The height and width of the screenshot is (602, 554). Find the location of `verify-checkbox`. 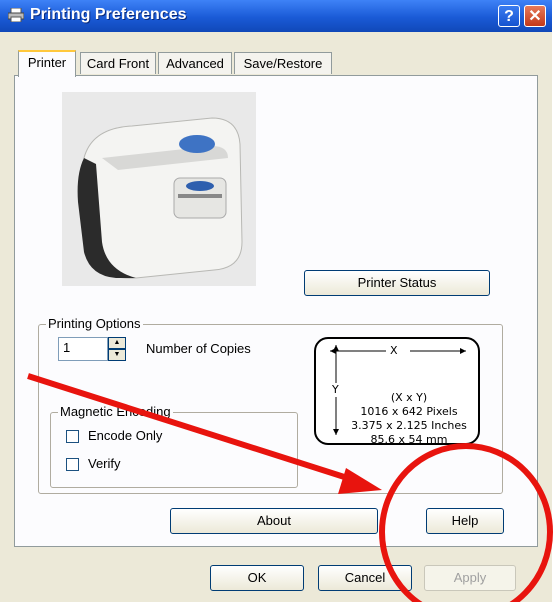

verify-checkbox is located at coordinates (72, 464).